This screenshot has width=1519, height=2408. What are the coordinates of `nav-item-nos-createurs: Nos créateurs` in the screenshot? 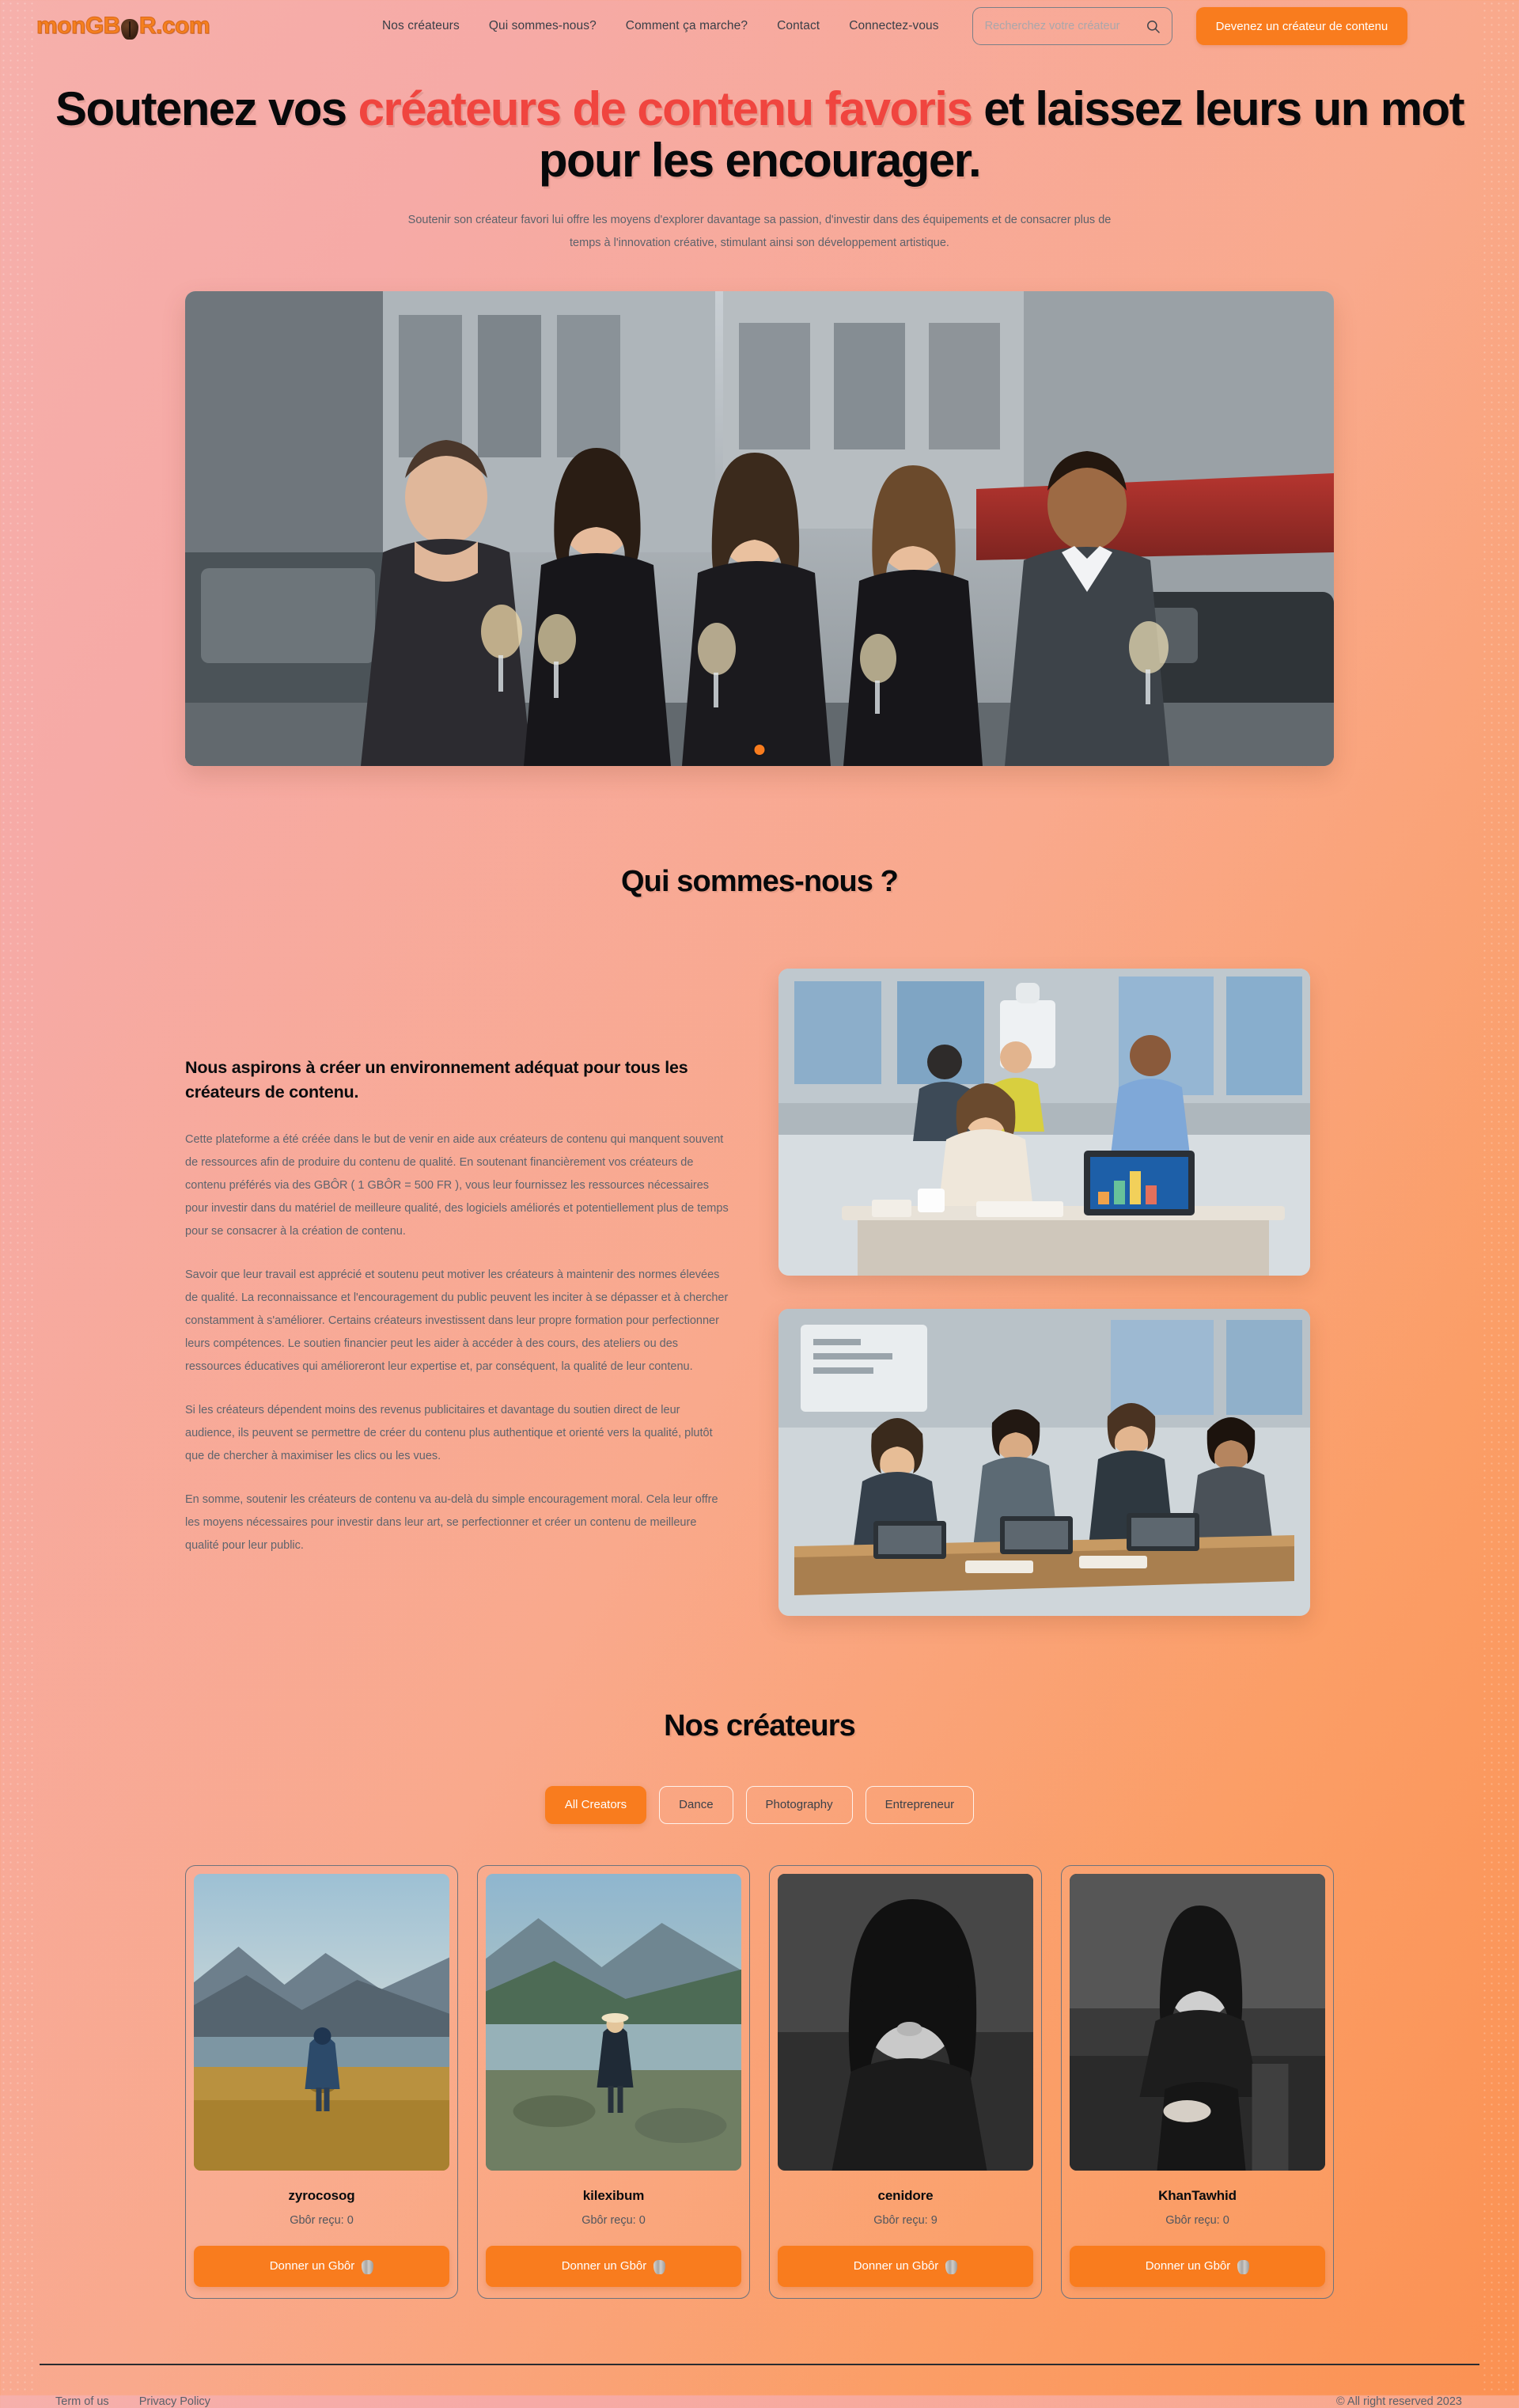 It's located at (421, 26).